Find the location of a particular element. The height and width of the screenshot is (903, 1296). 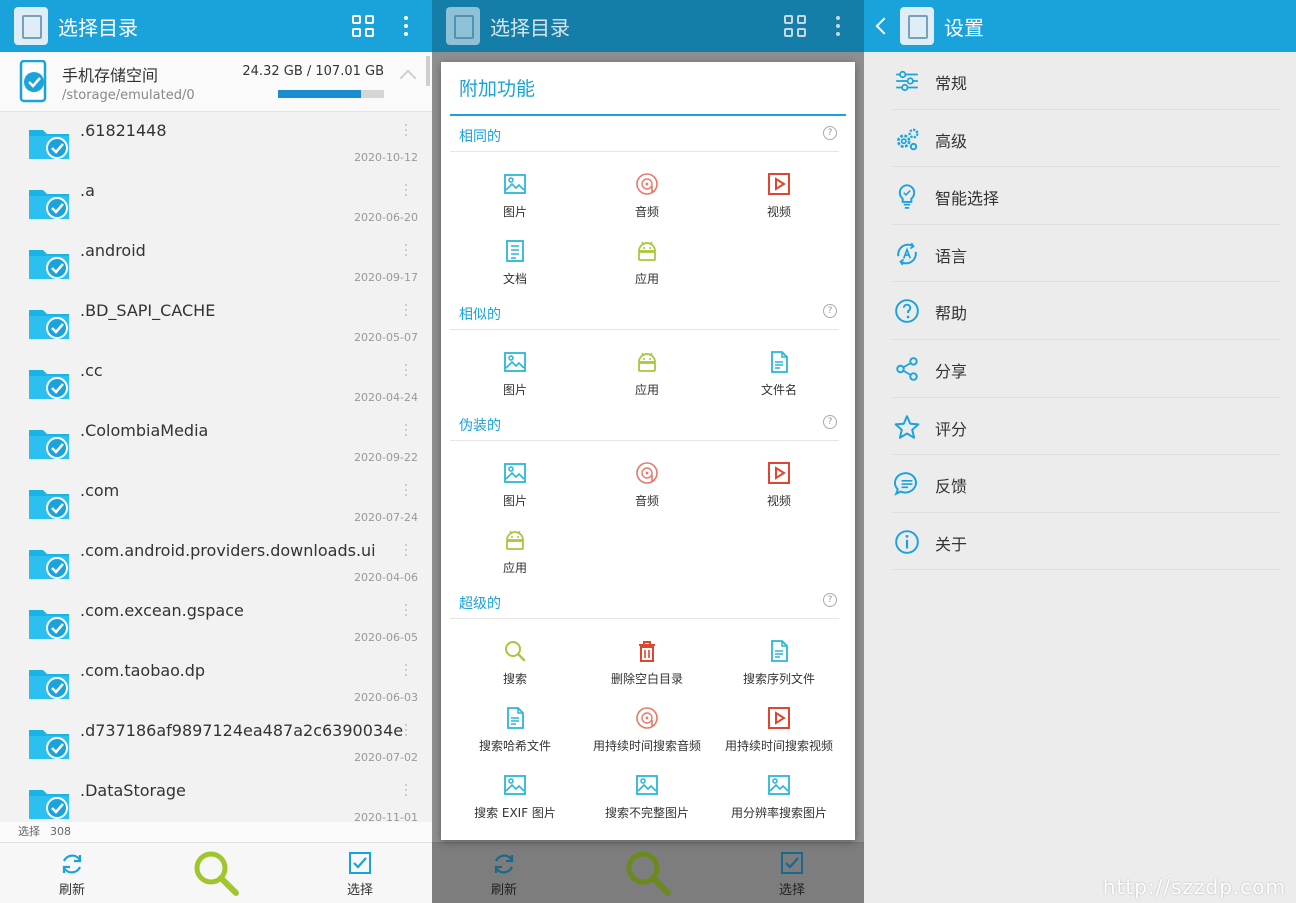

folder-row: .com.taobao.dp 2020-06-03 is located at coordinates (216, 682).